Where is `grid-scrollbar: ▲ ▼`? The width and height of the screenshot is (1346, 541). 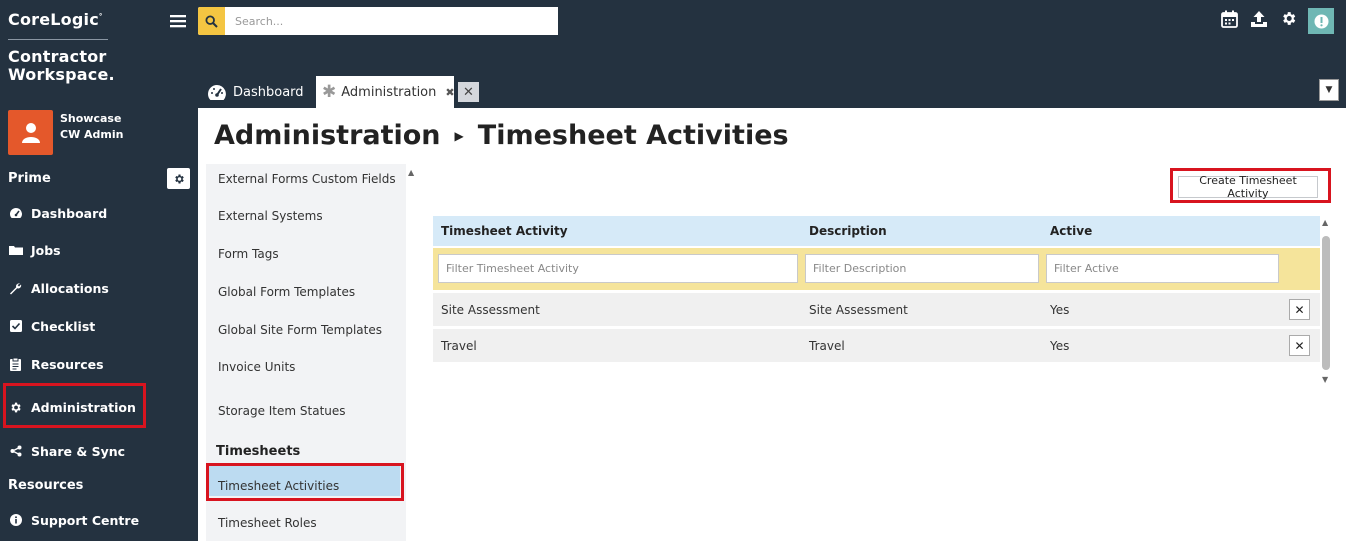
grid-scrollbar: ▲ ▼ is located at coordinates (1326, 303).